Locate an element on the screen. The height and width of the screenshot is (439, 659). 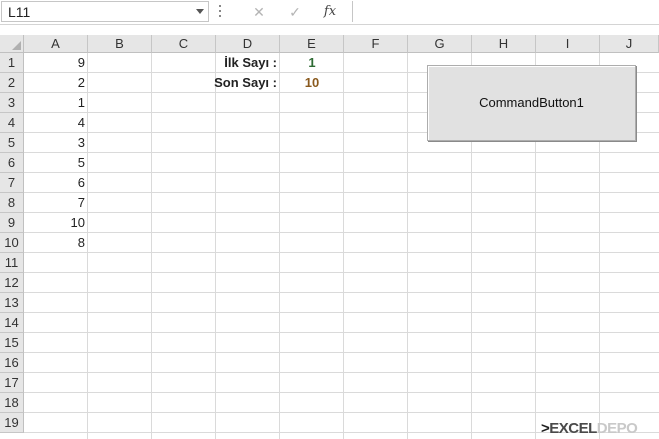
cell-a5: 3 is located at coordinates (56, 143).